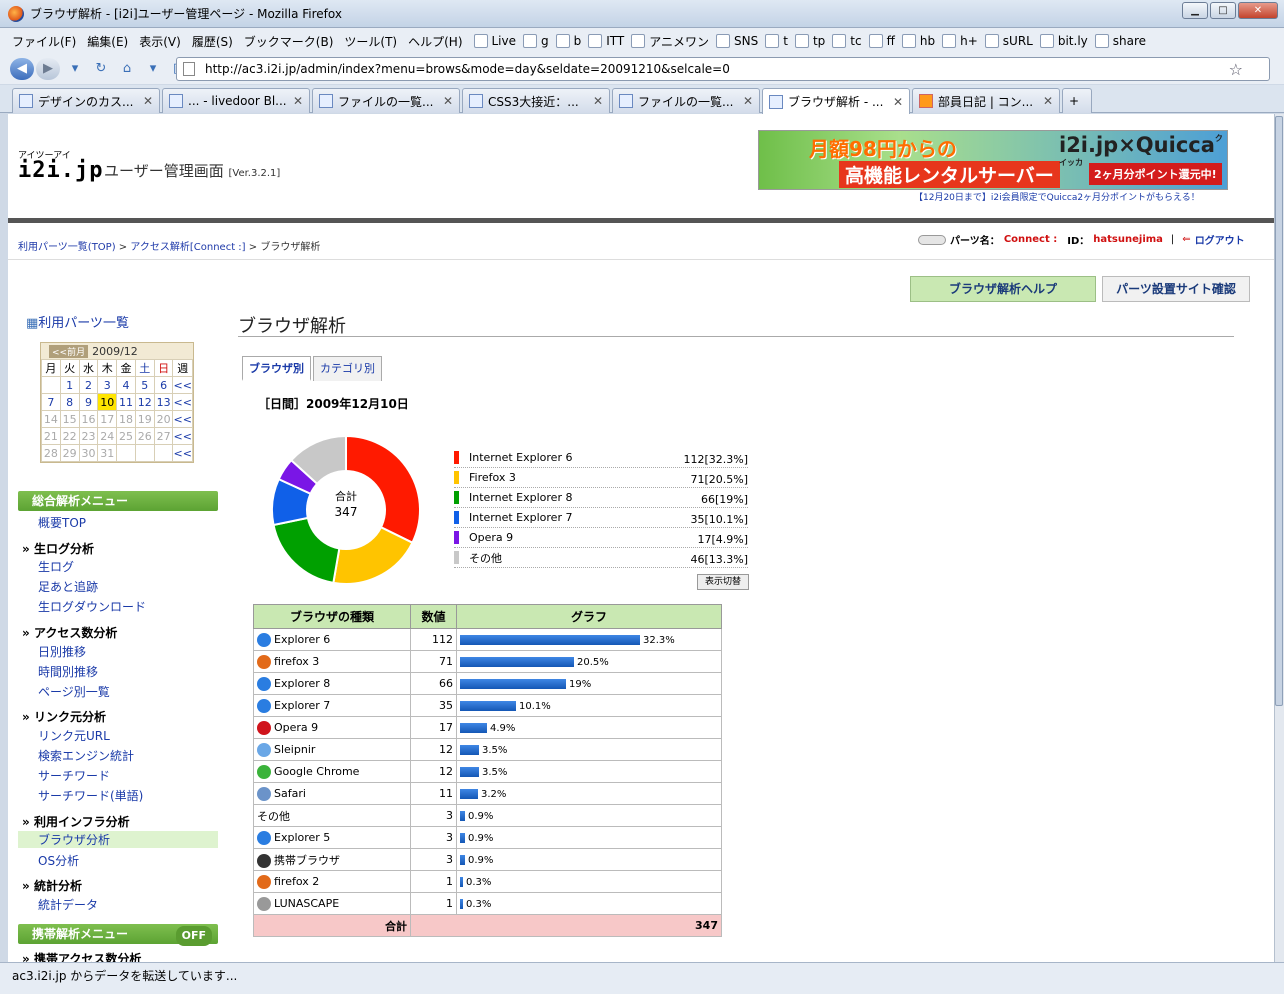 The width and height of the screenshot is (1284, 994). Describe the element at coordinates (163, 436) in the screenshot. I see `calendar-day: 27` at that location.